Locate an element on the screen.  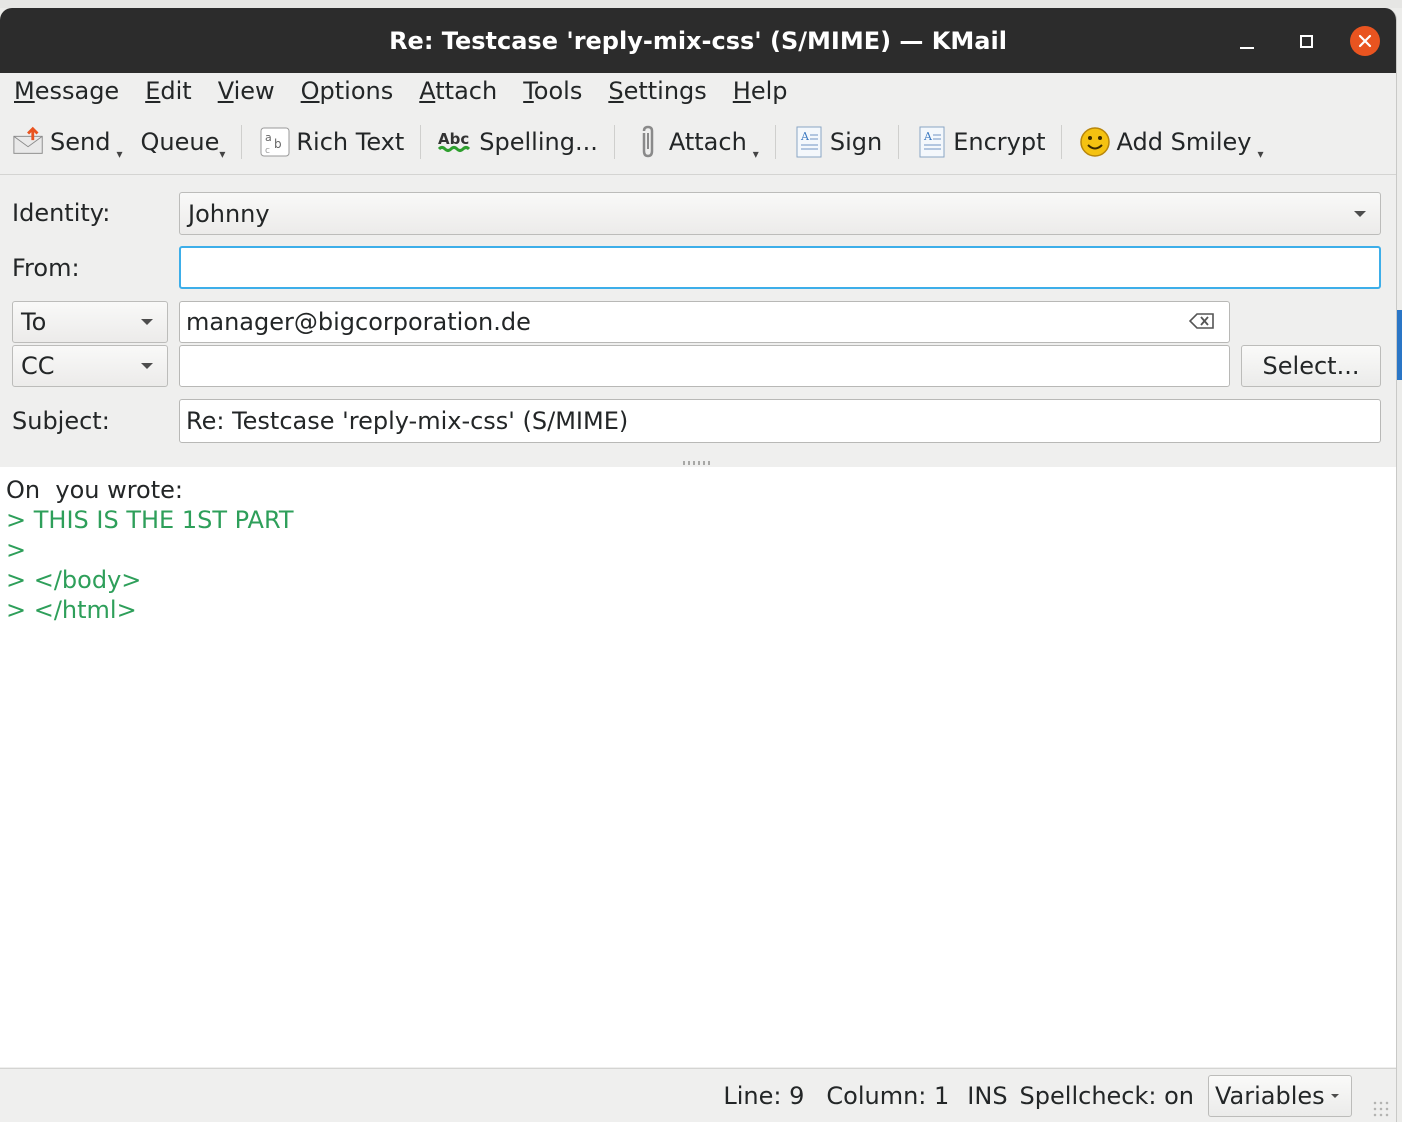
menu-mnemonic: M is located at coordinates (24, 91).